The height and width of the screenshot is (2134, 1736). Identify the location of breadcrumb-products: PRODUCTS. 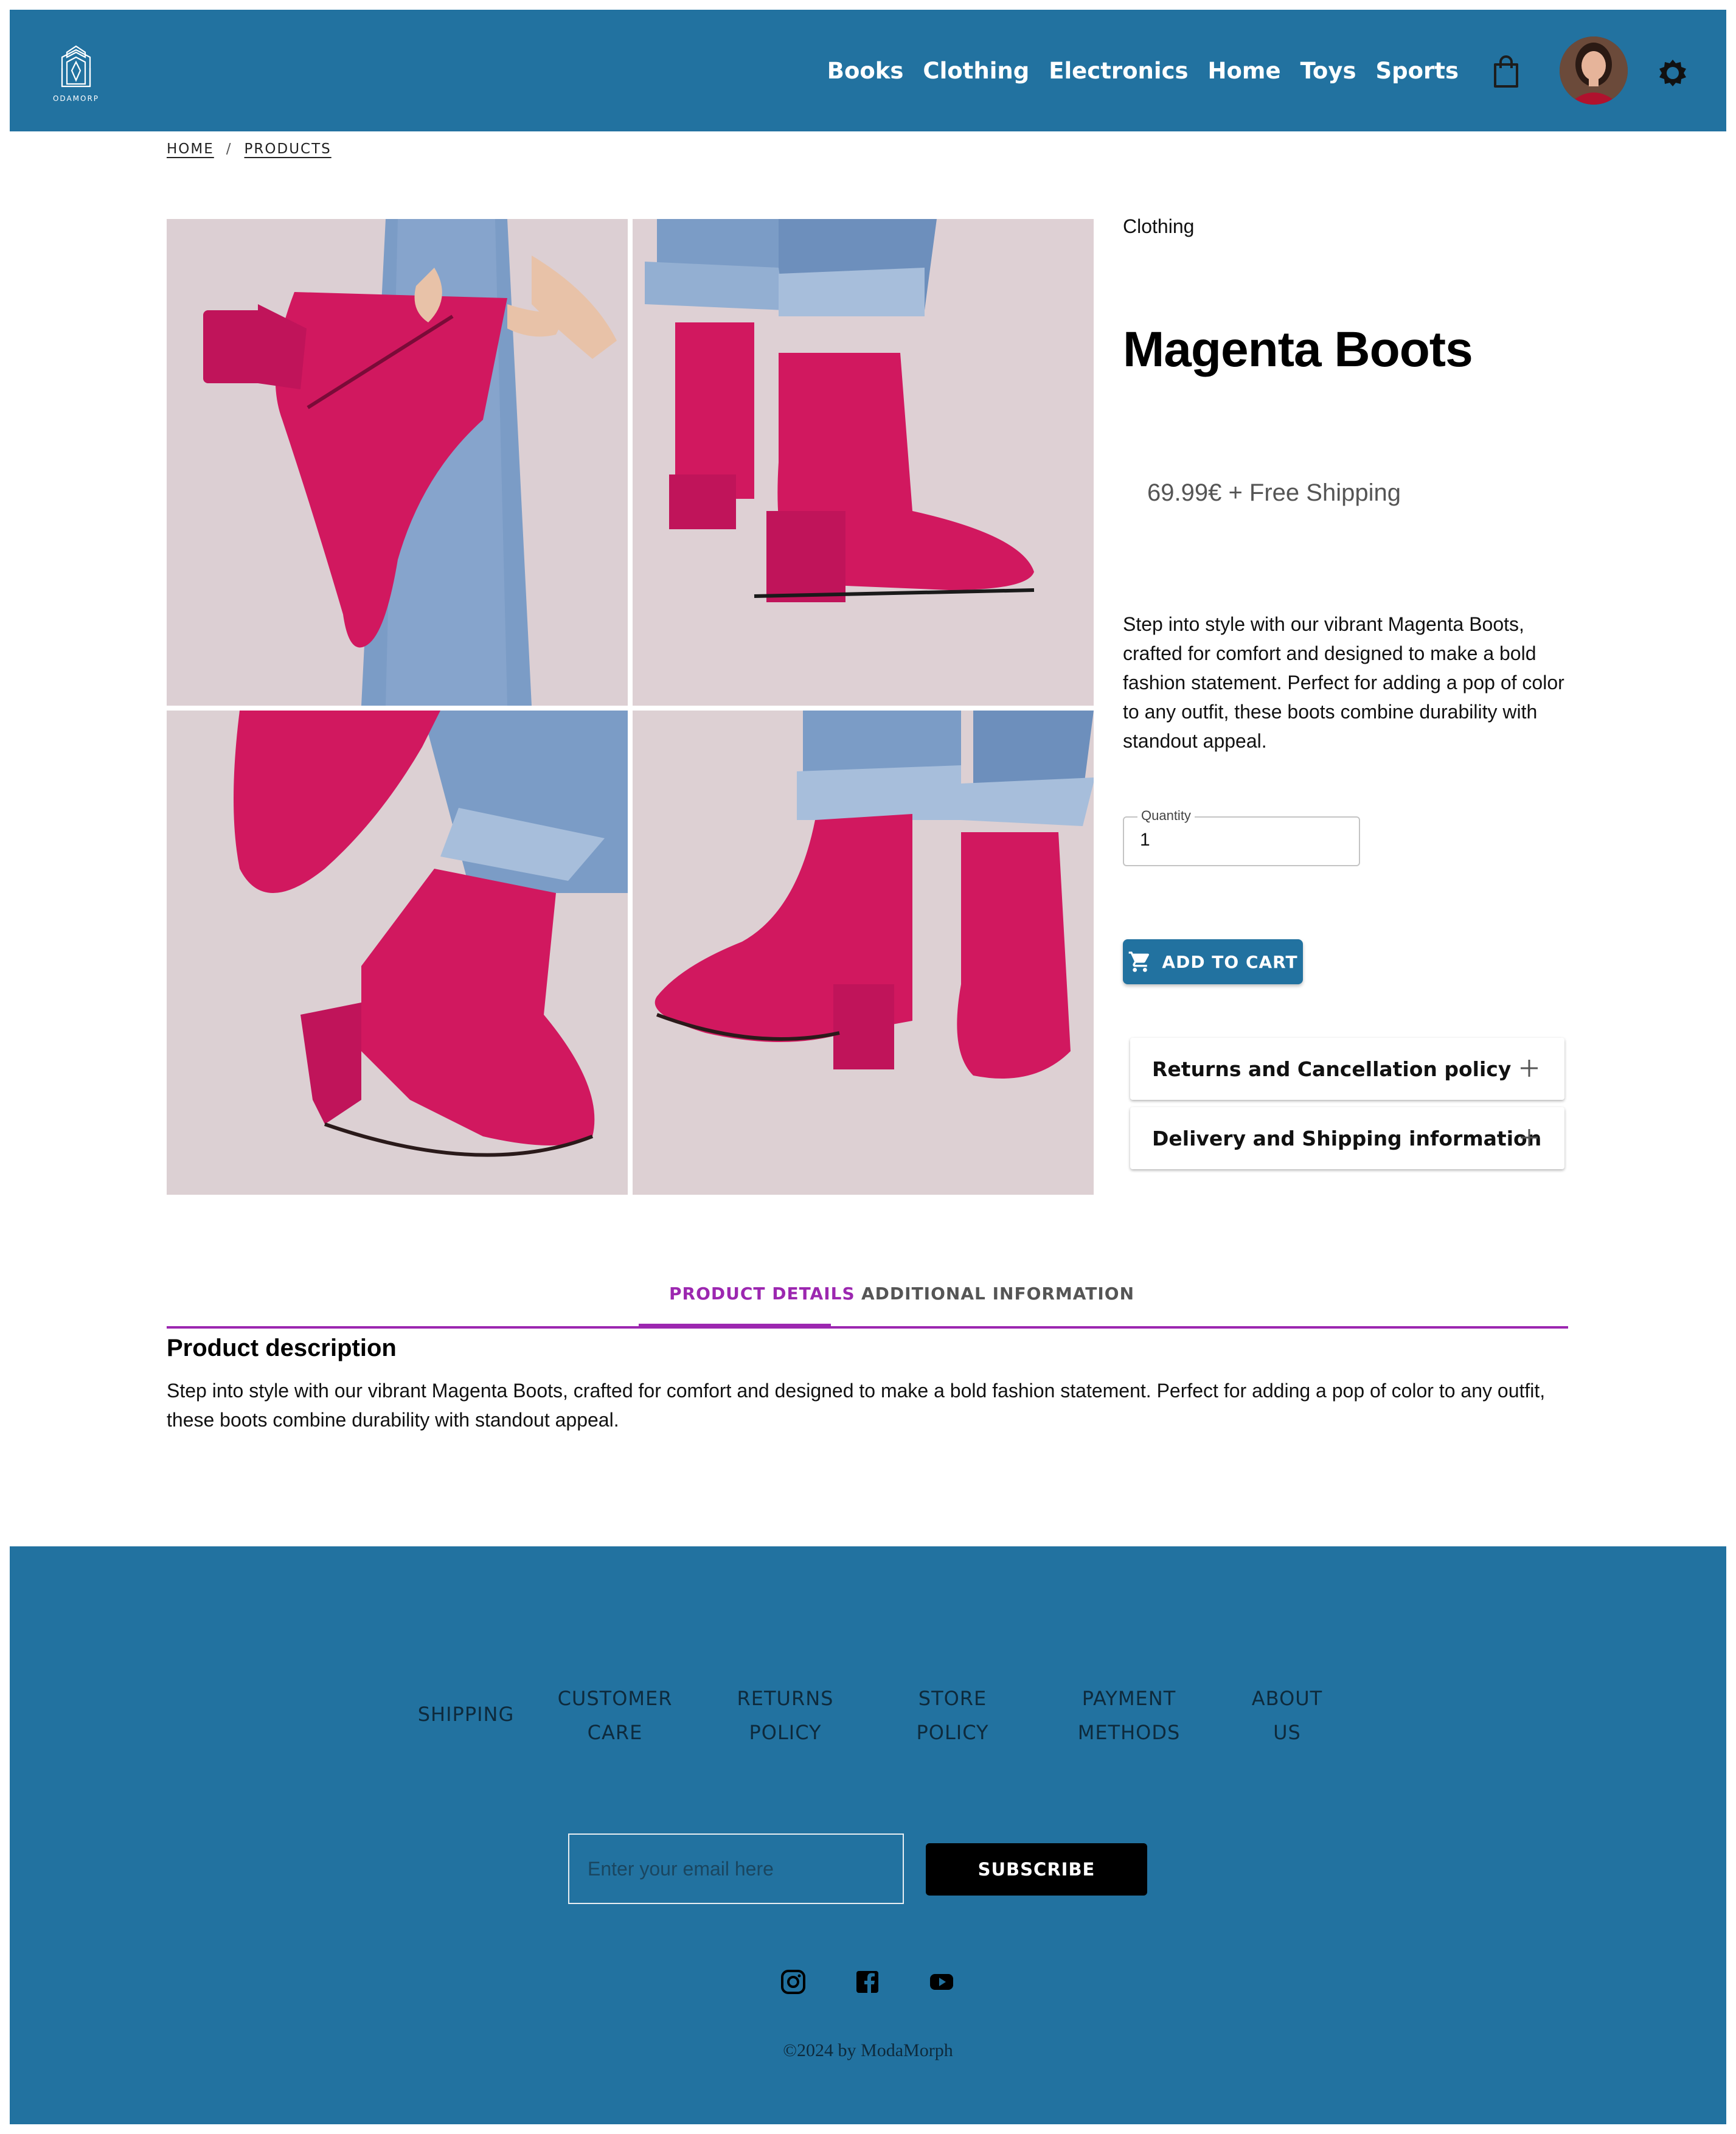
(288, 149).